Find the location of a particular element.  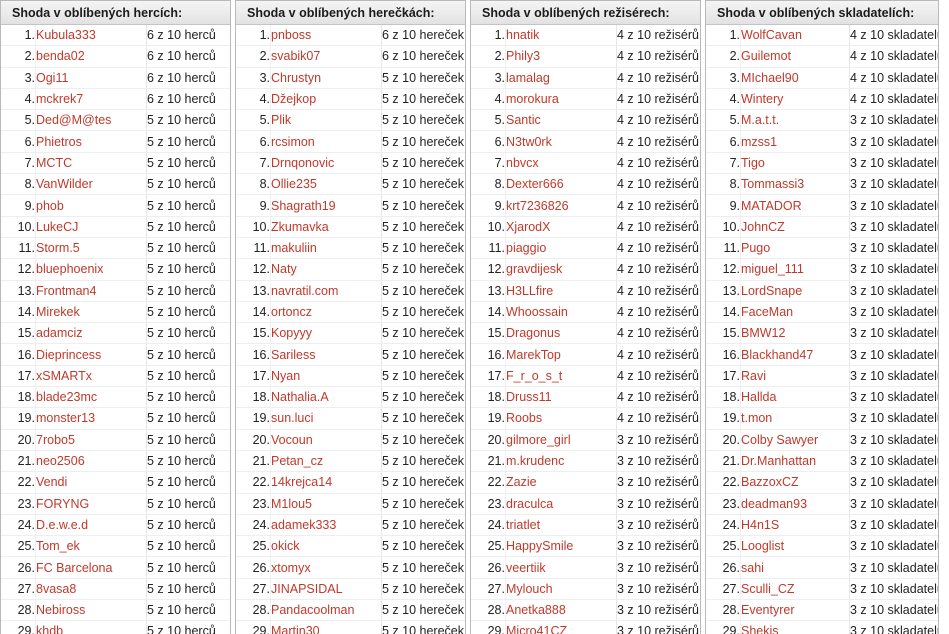

username-link: 8vasa8 is located at coordinates (56, 589).